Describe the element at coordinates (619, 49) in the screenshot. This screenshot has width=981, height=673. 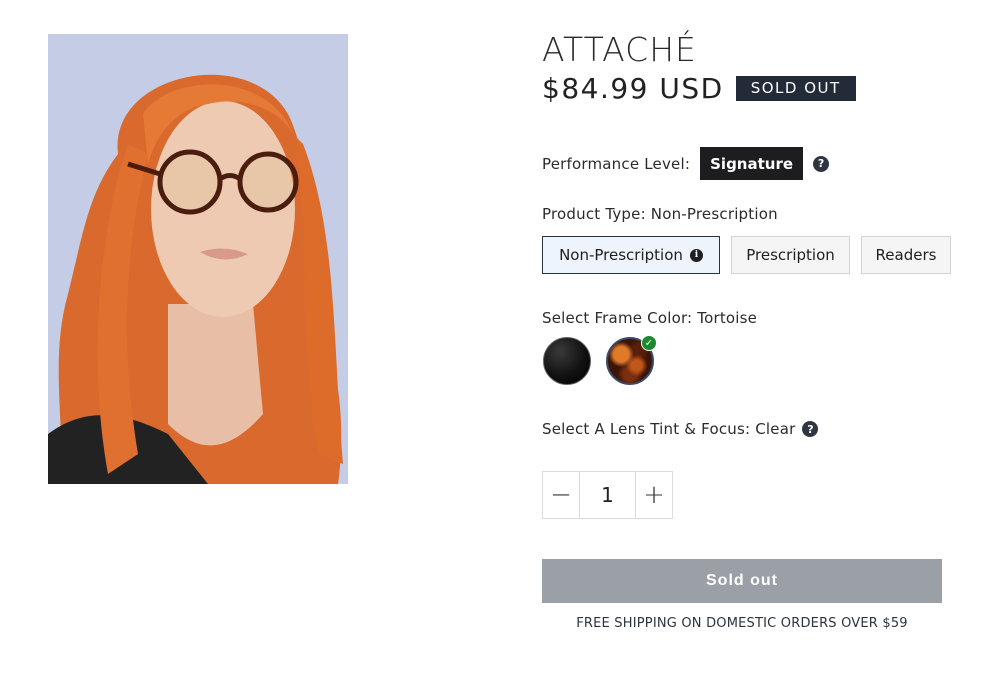
I see `product-title: ATTACHÉ` at that location.